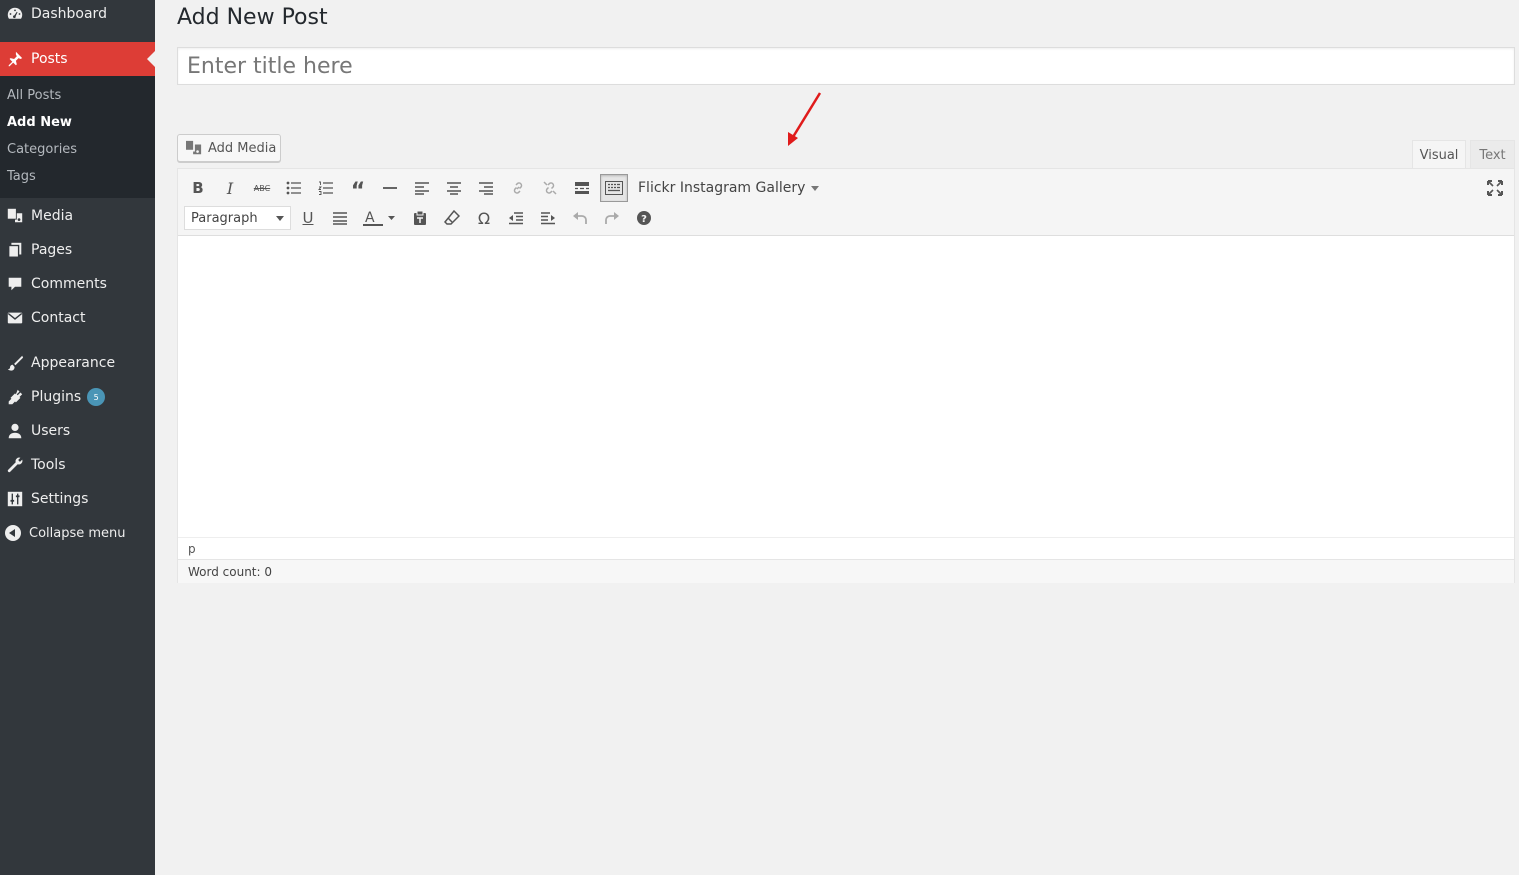 This screenshot has height=875, width=1519. Describe the element at coordinates (69, 14) in the screenshot. I see `menu-dashboard-label: Dashboard` at that location.